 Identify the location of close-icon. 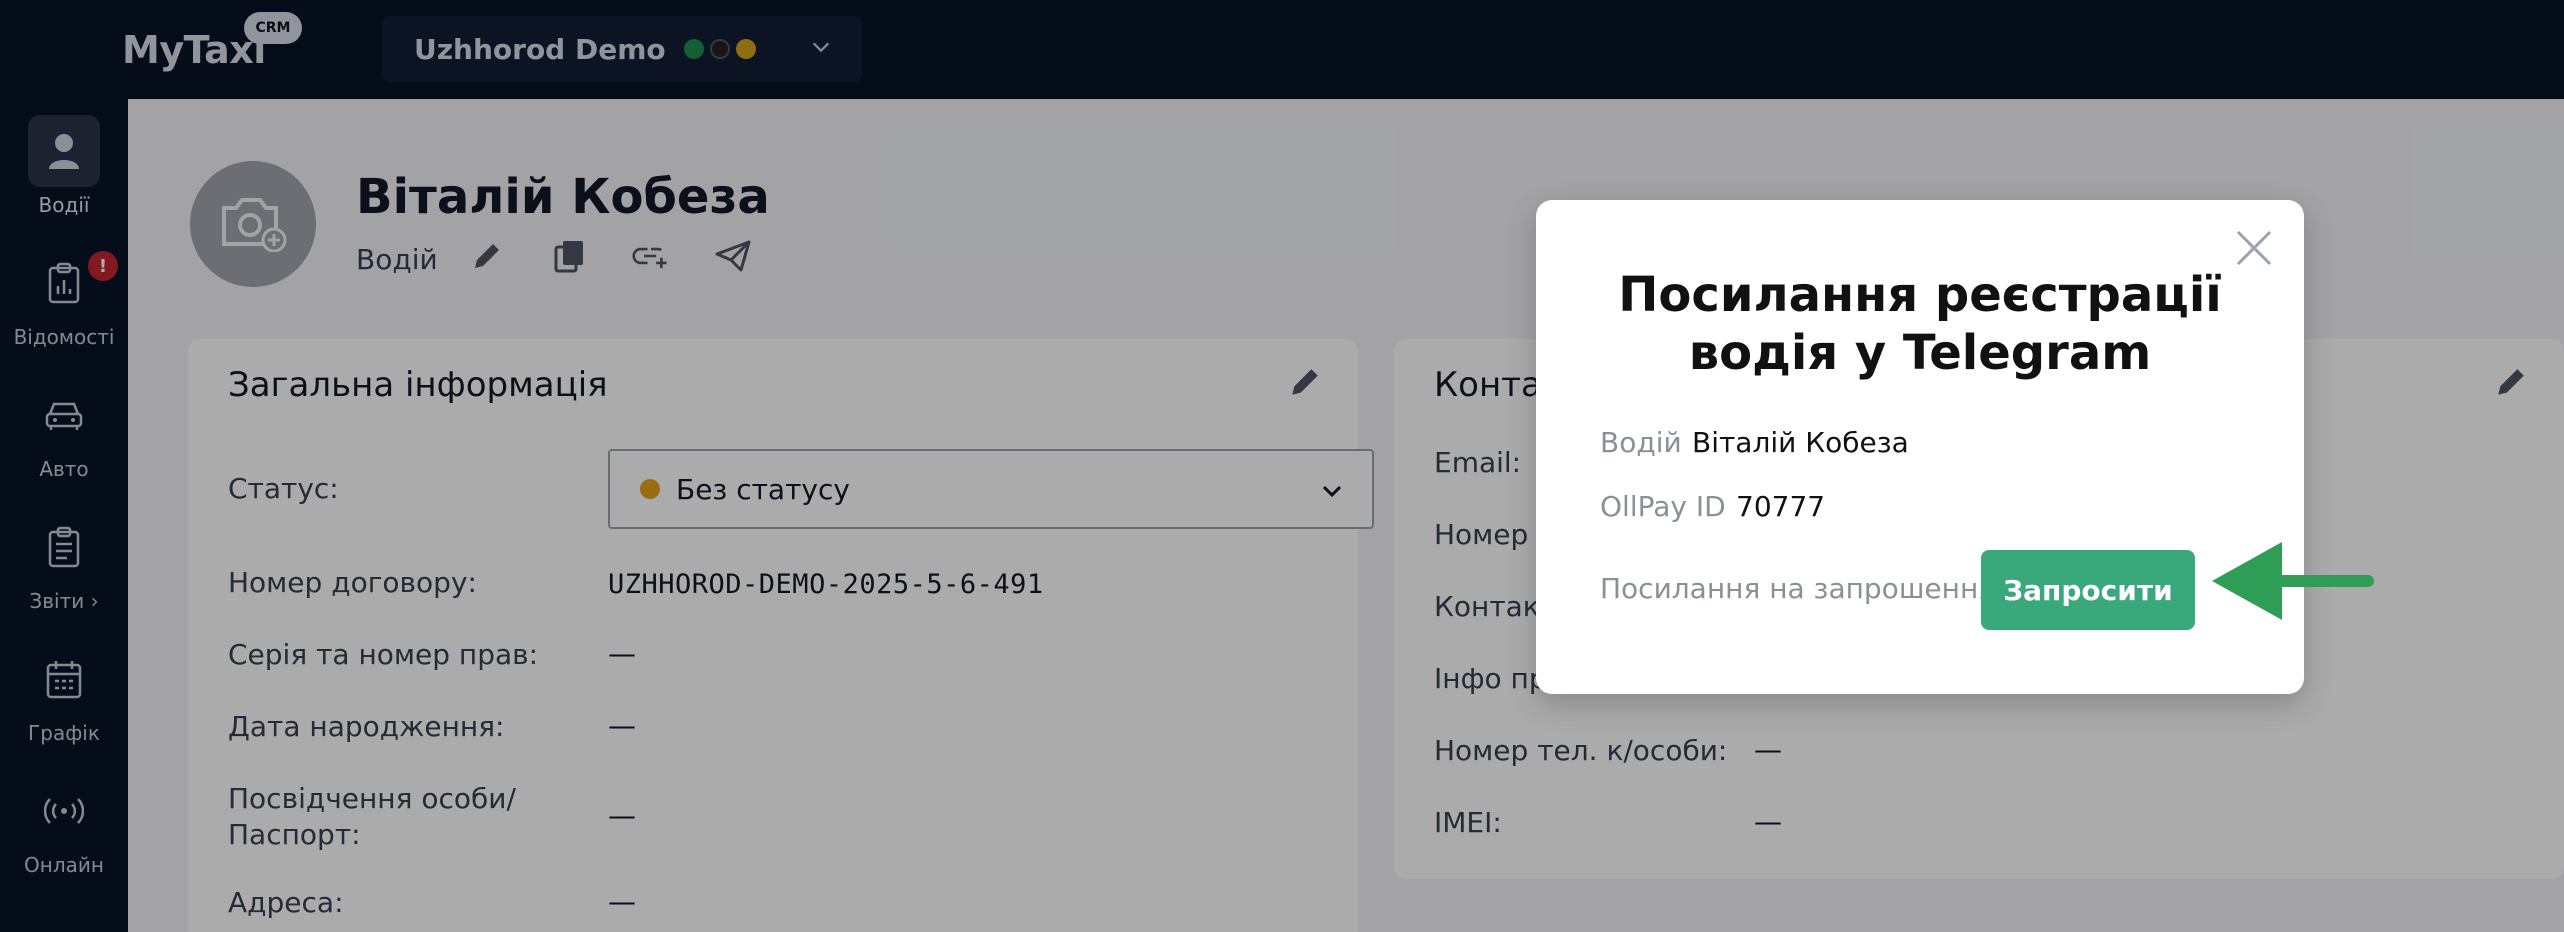
(2254, 248).